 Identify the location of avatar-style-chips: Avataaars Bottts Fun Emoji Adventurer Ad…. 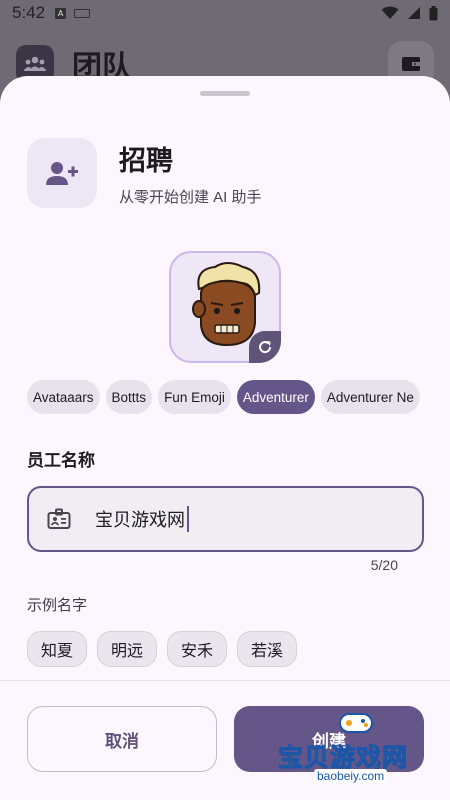
(225, 398).